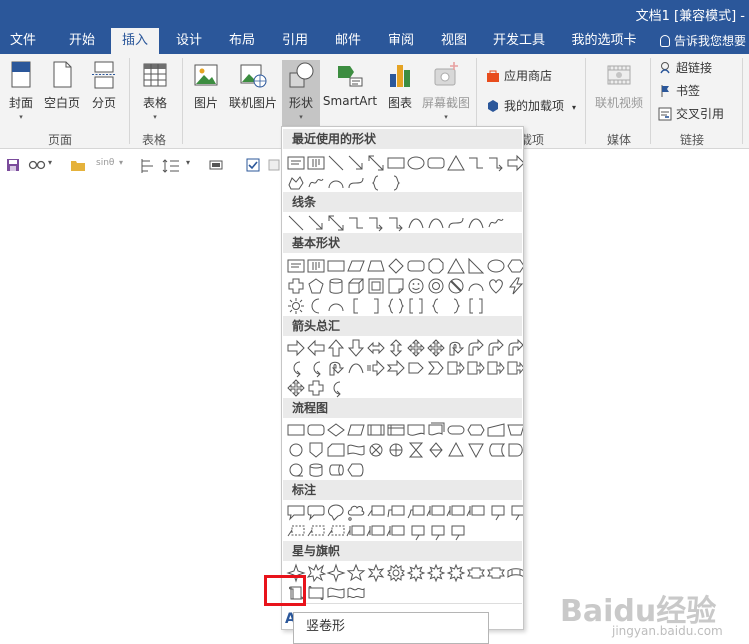 The image size is (749, 644). Describe the element at coordinates (356, 512) in the screenshot. I see `shape-callcloud-icon` at that location.